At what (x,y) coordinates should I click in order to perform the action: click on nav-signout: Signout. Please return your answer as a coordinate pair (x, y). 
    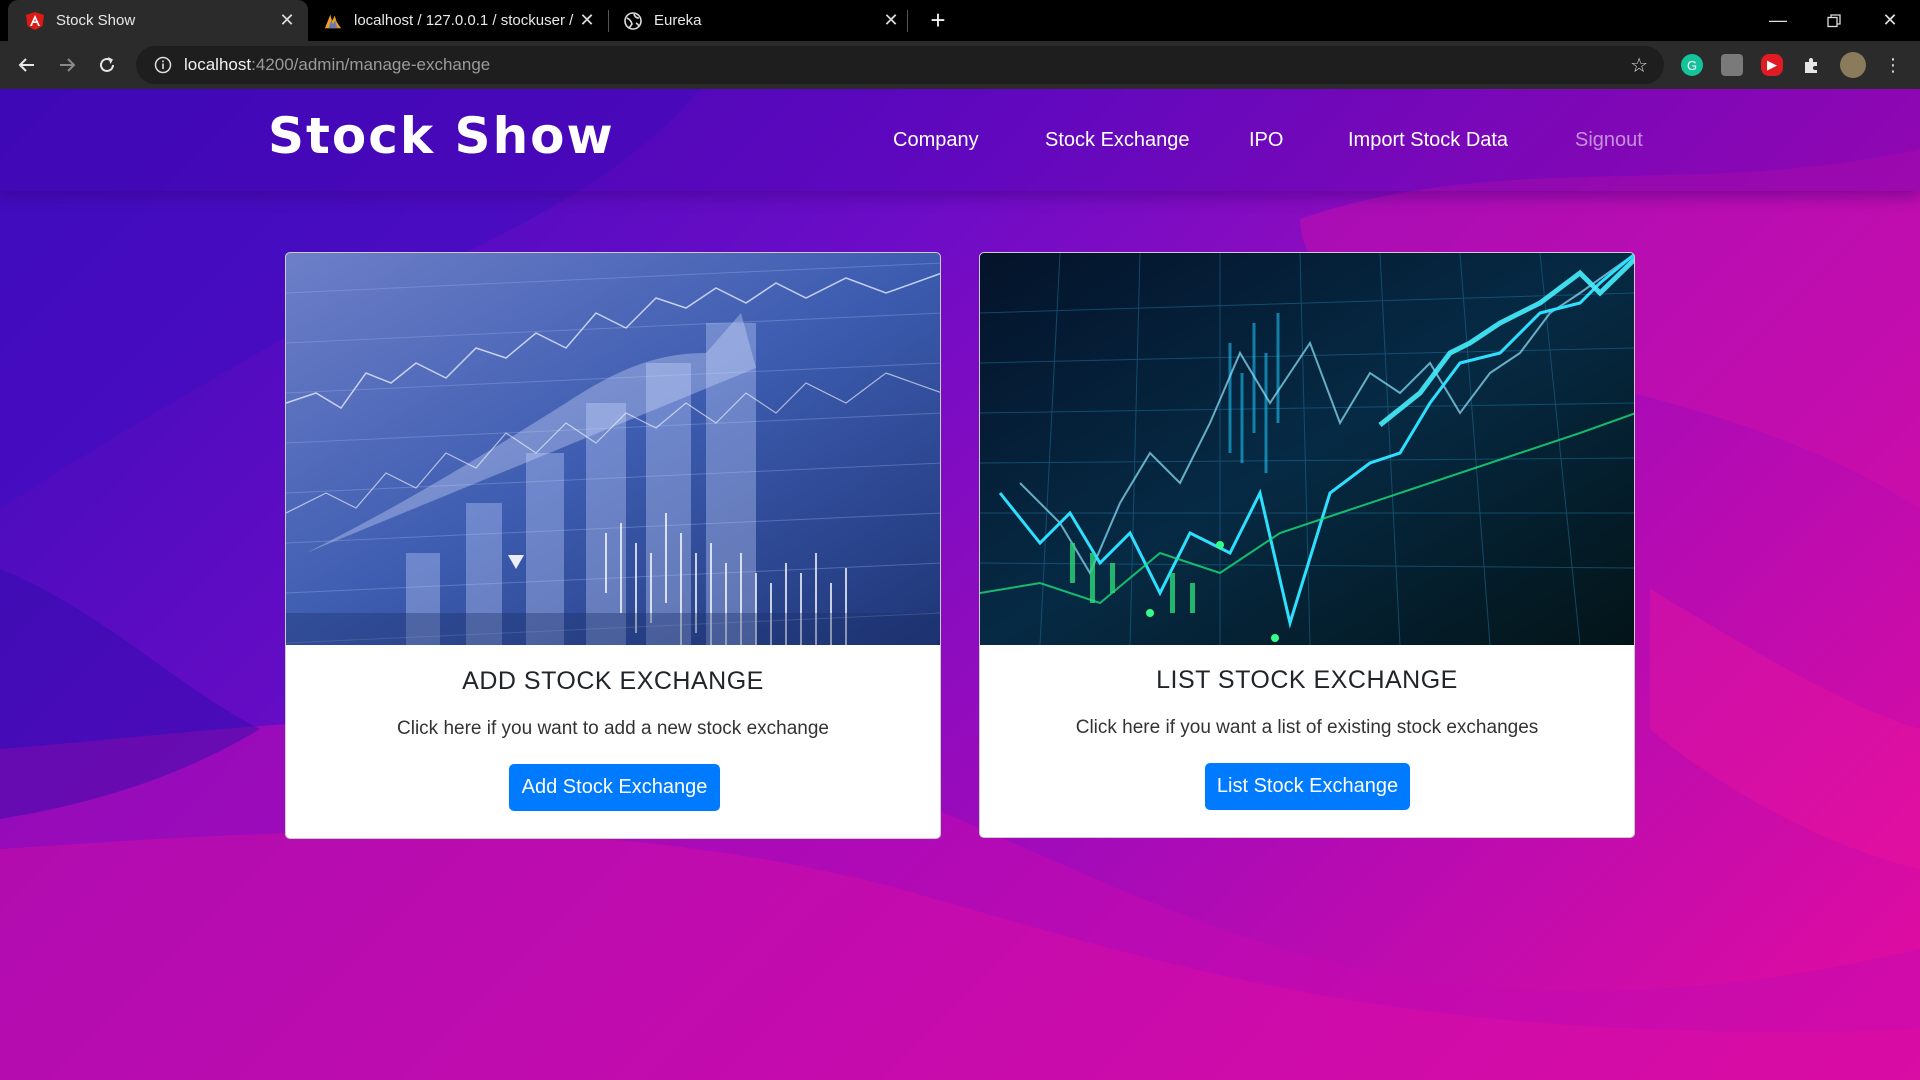
    Looking at the image, I should click on (1609, 140).